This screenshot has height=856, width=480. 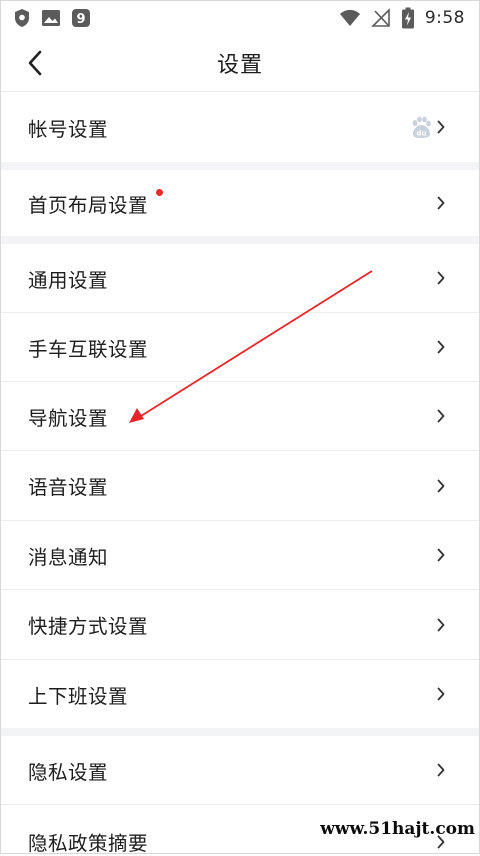 What do you see at coordinates (240, 694) in the screenshot?
I see `settings-item-commute: 上下班设置` at bounding box center [240, 694].